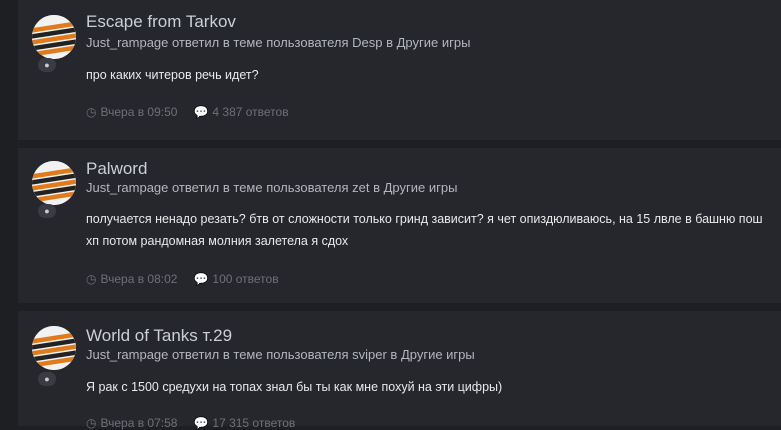 The width and height of the screenshot is (781, 430). Describe the element at coordinates (138, 423) in the screenshot. I see `post-time: Вчера в 07:58` at that location.